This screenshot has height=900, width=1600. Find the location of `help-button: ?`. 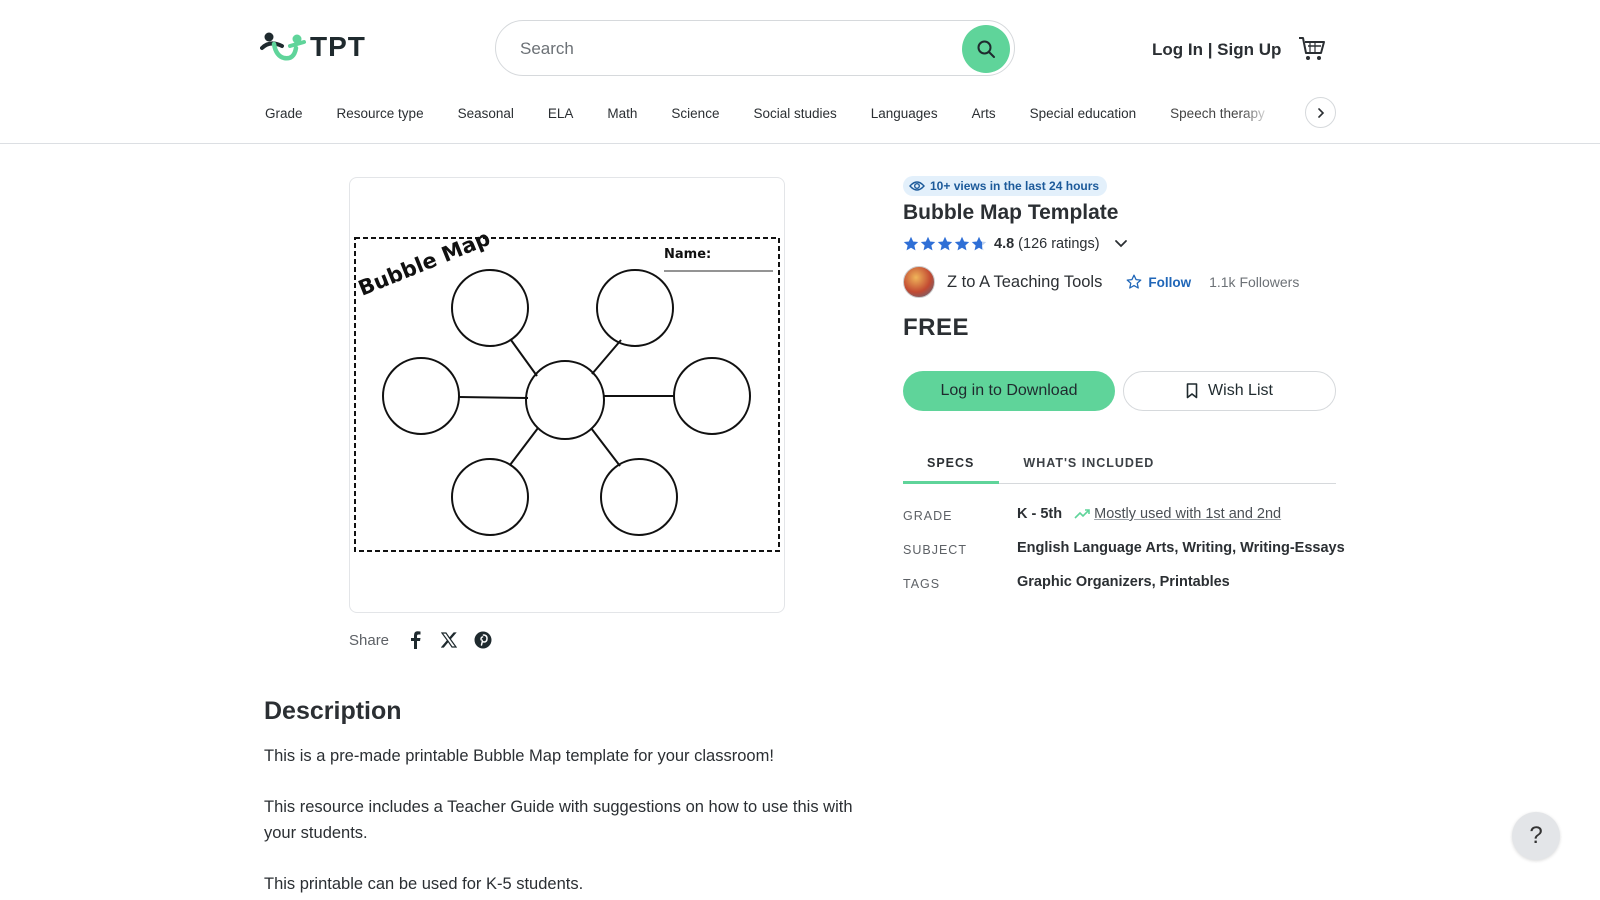

help-button: ? is located at coordinates (1536, 836).